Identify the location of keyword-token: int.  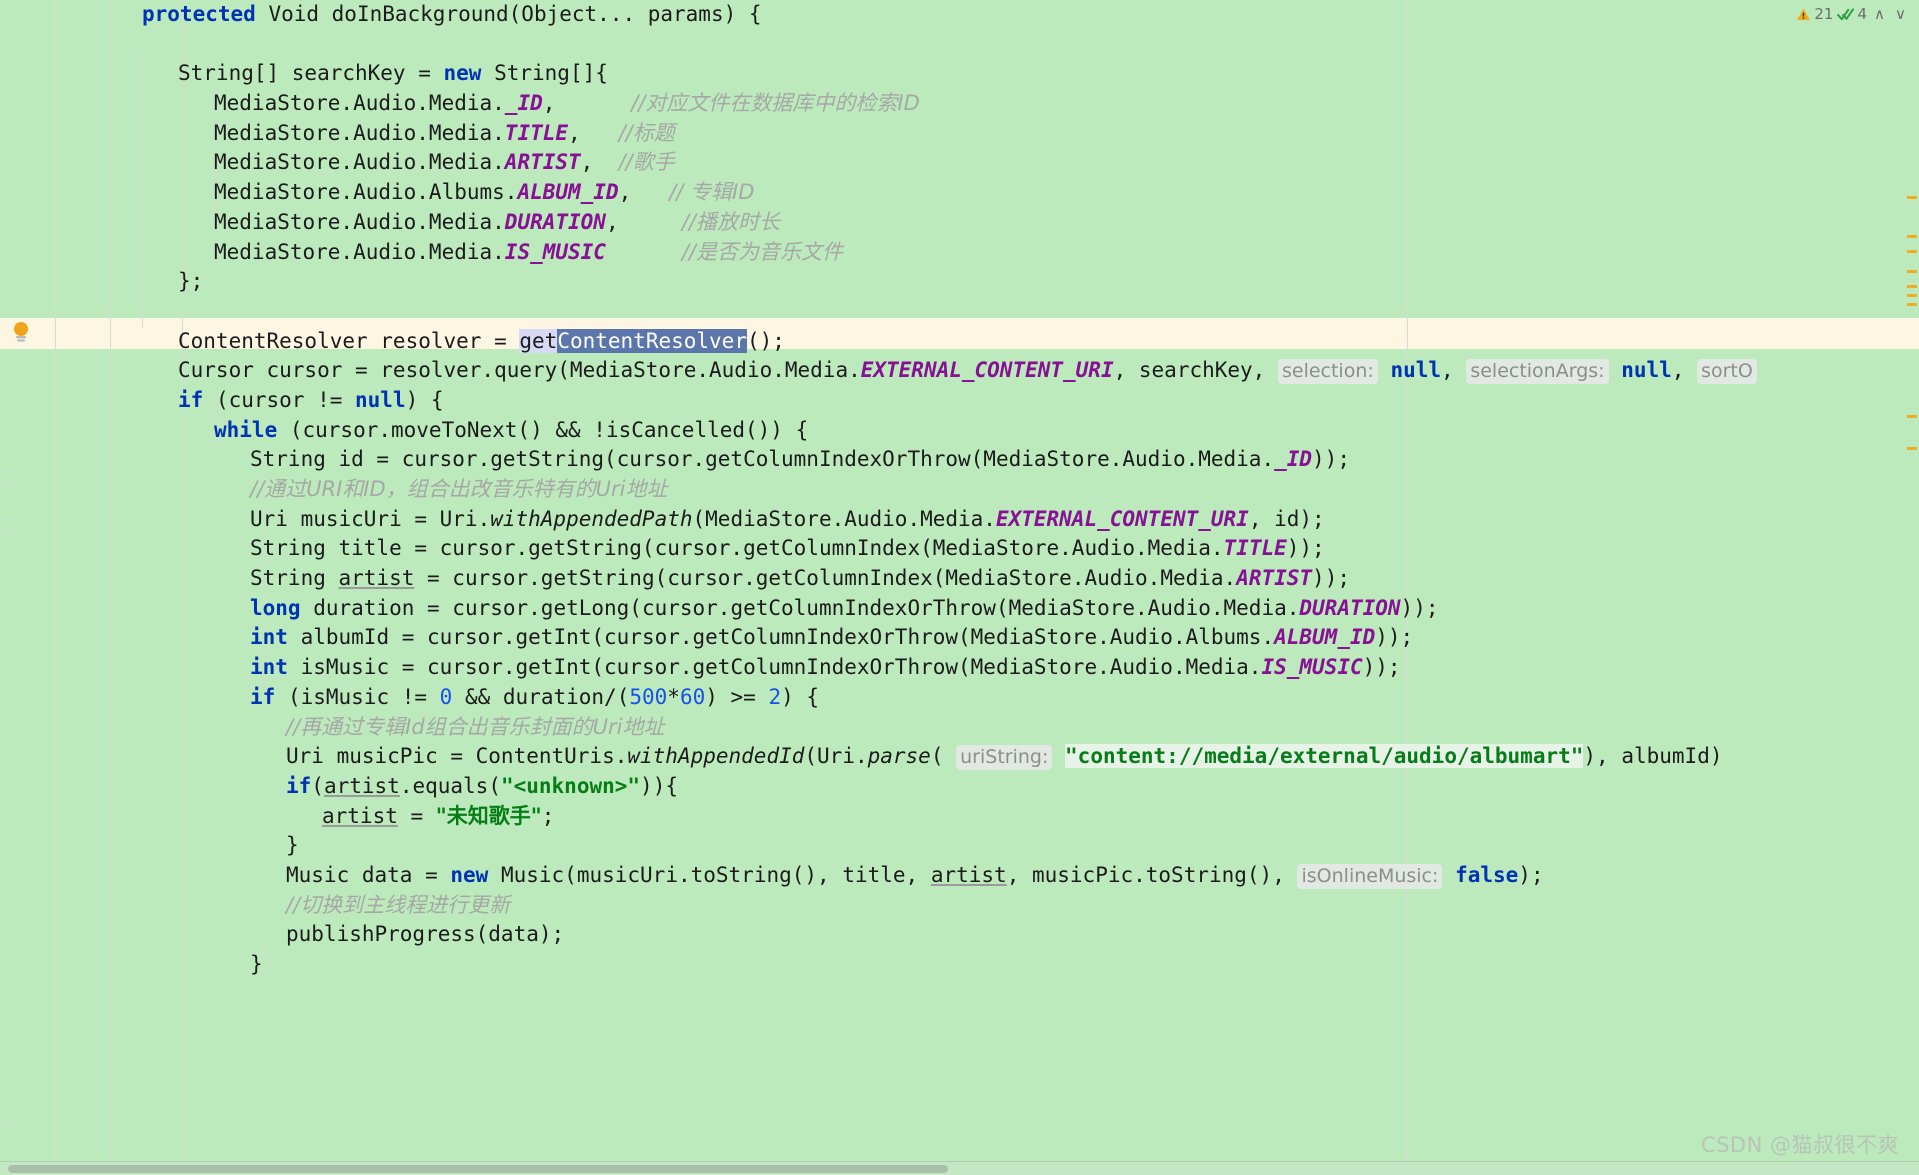
(269, 667).